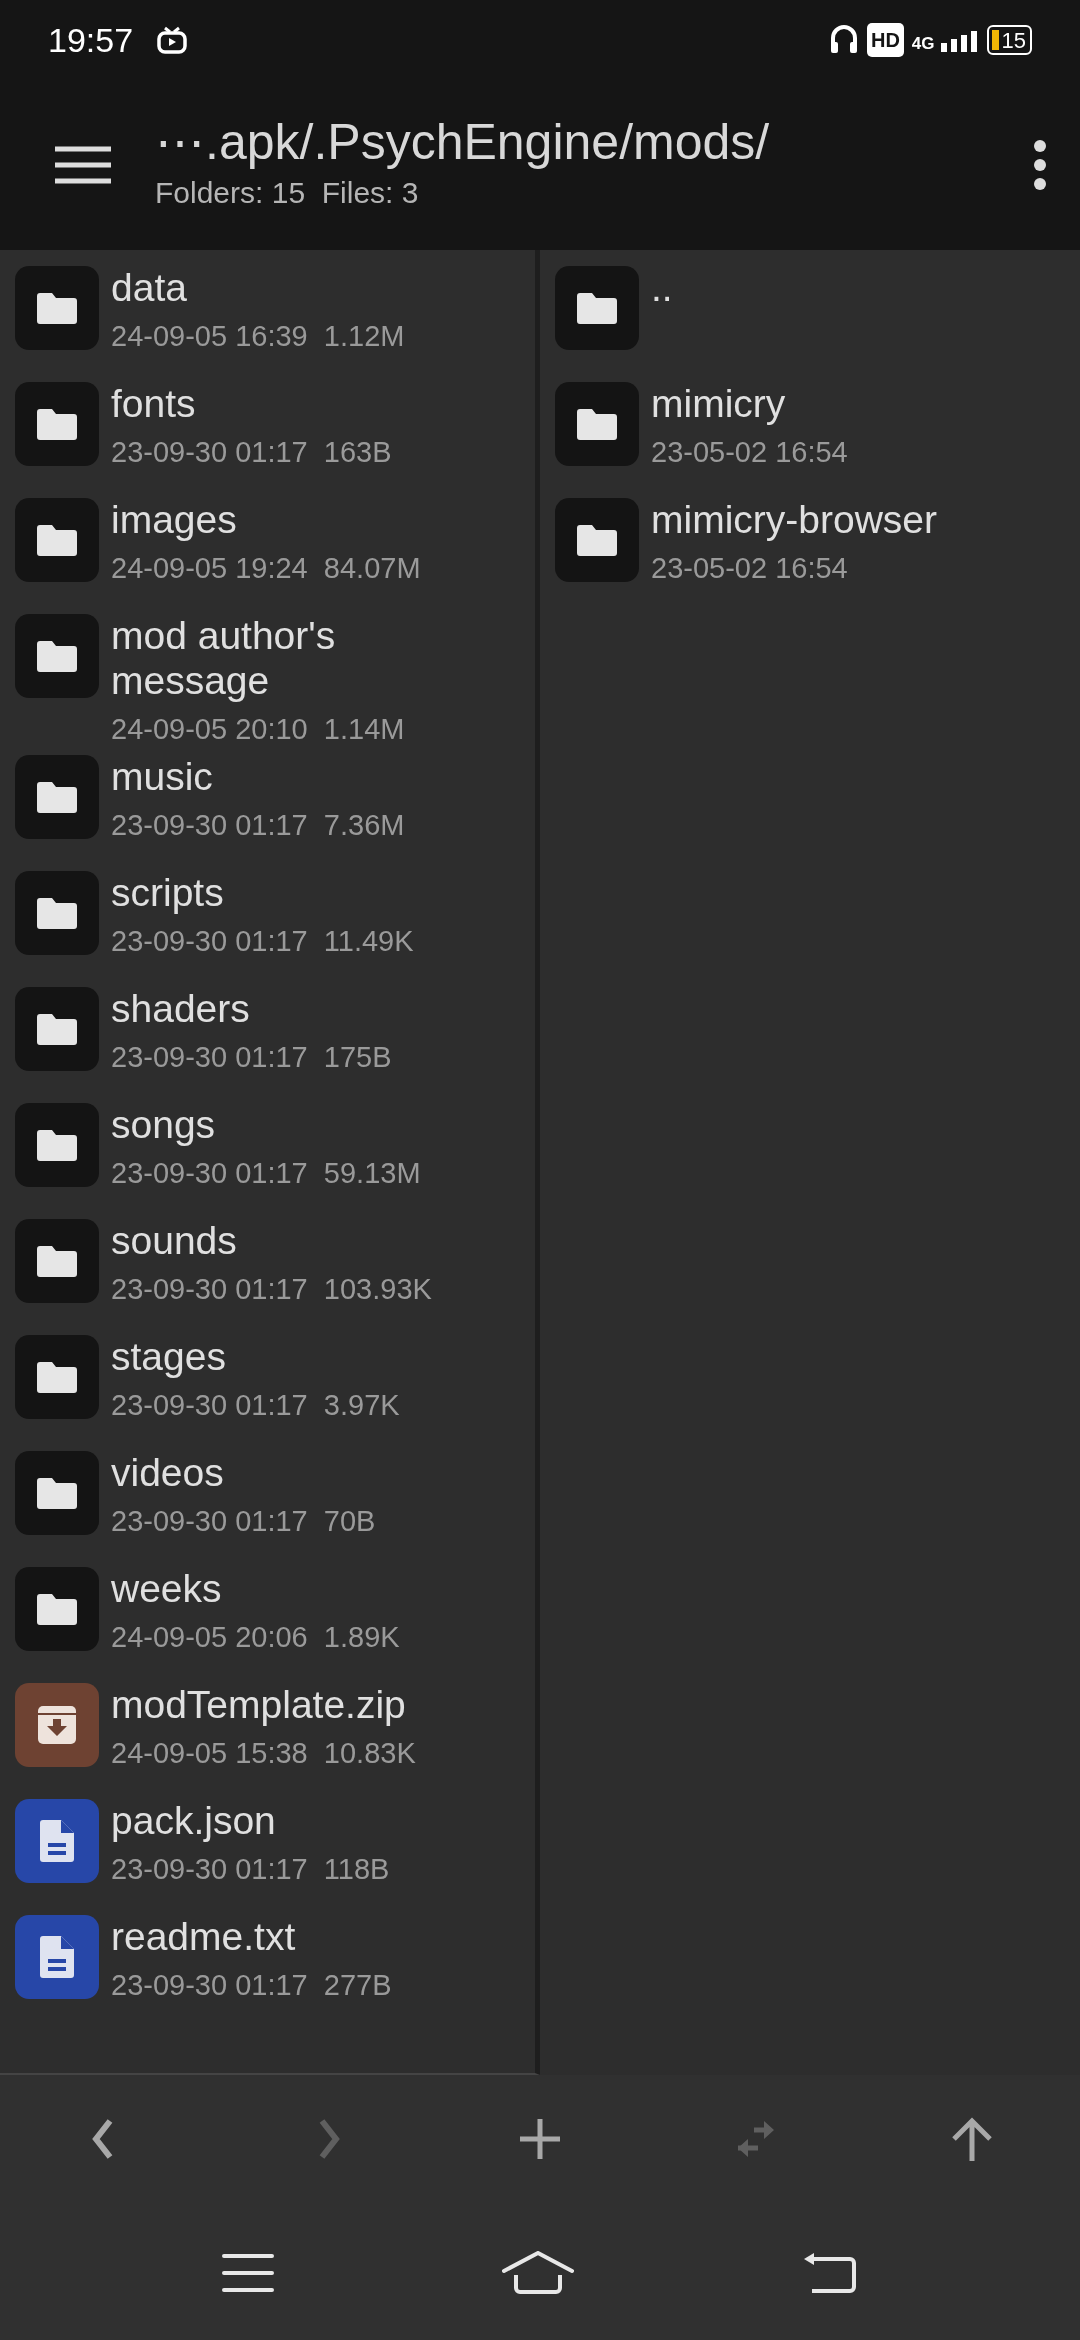  I want to click on folder-summary: Folders: 15 Files: 3, so click(287, 193).